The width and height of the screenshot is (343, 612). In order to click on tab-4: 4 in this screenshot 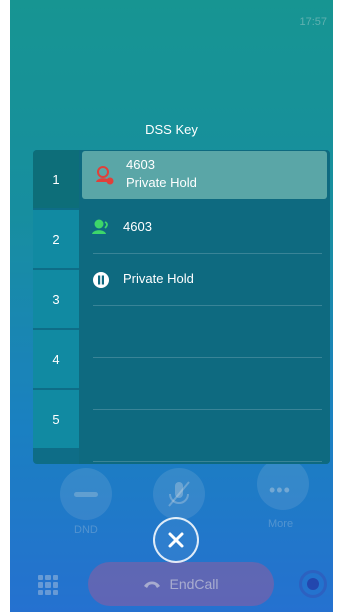, I will do `click(56, 360)`.